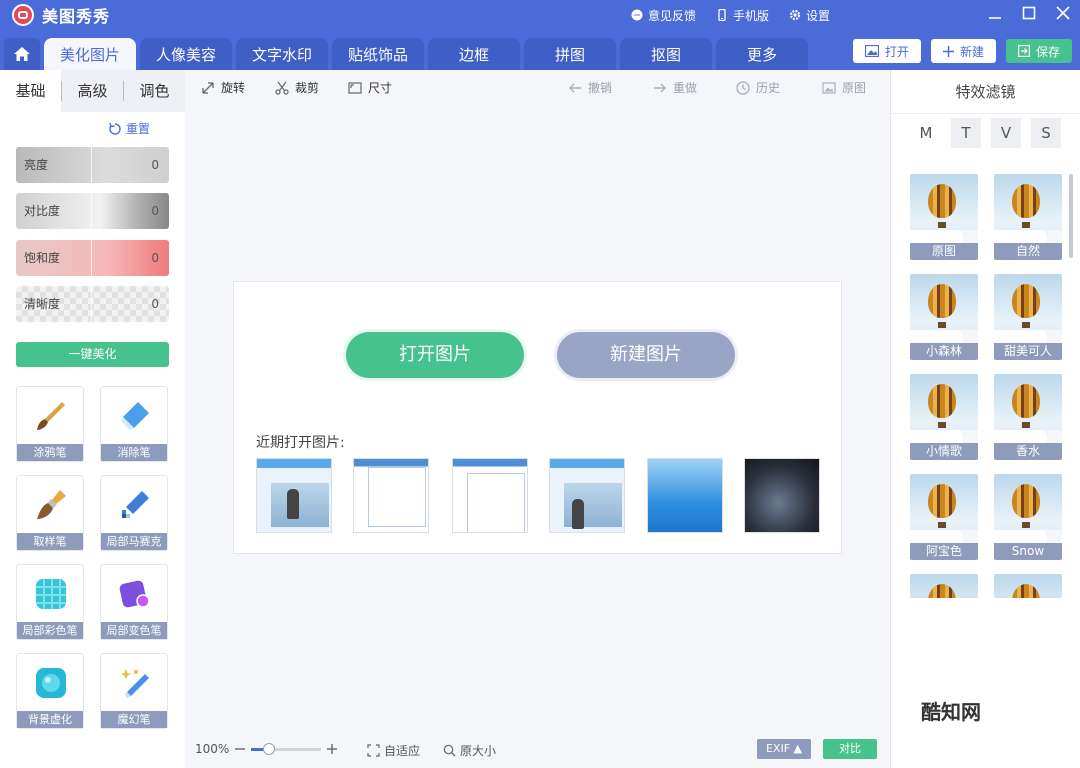  I want to click on filter-tab-v: V, so click(1006, 133).